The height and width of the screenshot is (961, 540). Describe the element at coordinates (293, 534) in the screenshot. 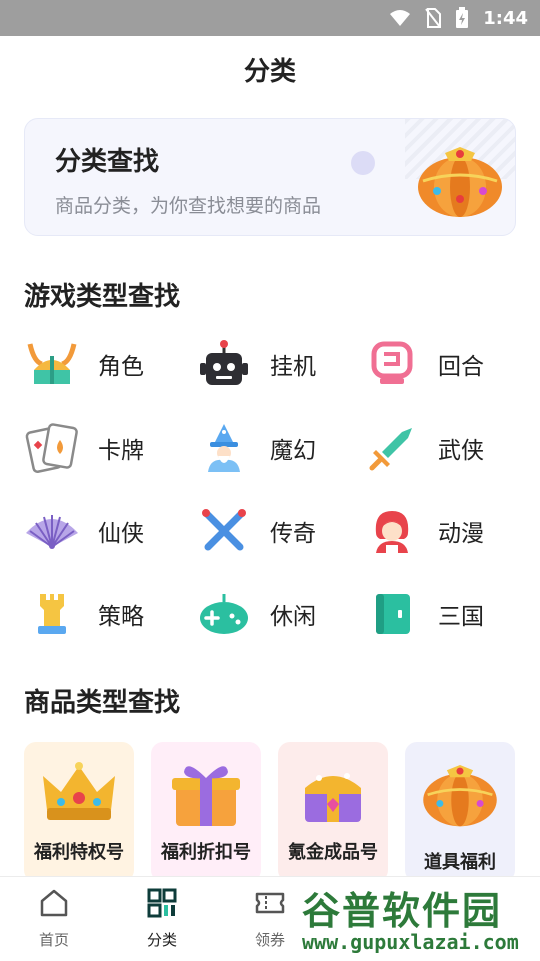

I see `game-type-label: 传奇` at that location.